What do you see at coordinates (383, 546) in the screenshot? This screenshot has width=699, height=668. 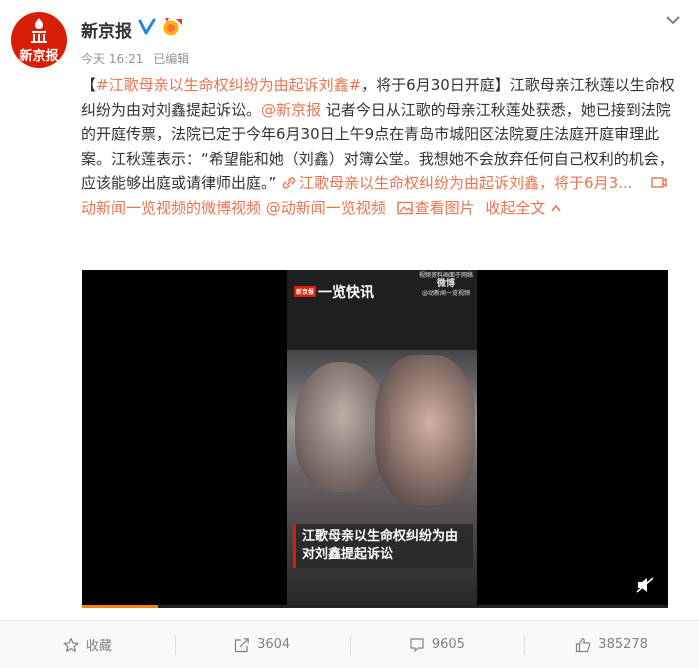 I see `video-caption: 江歌母亲以生命权纠纷为由对刘鑫提起诉讼` at bounding box center [383, 546].